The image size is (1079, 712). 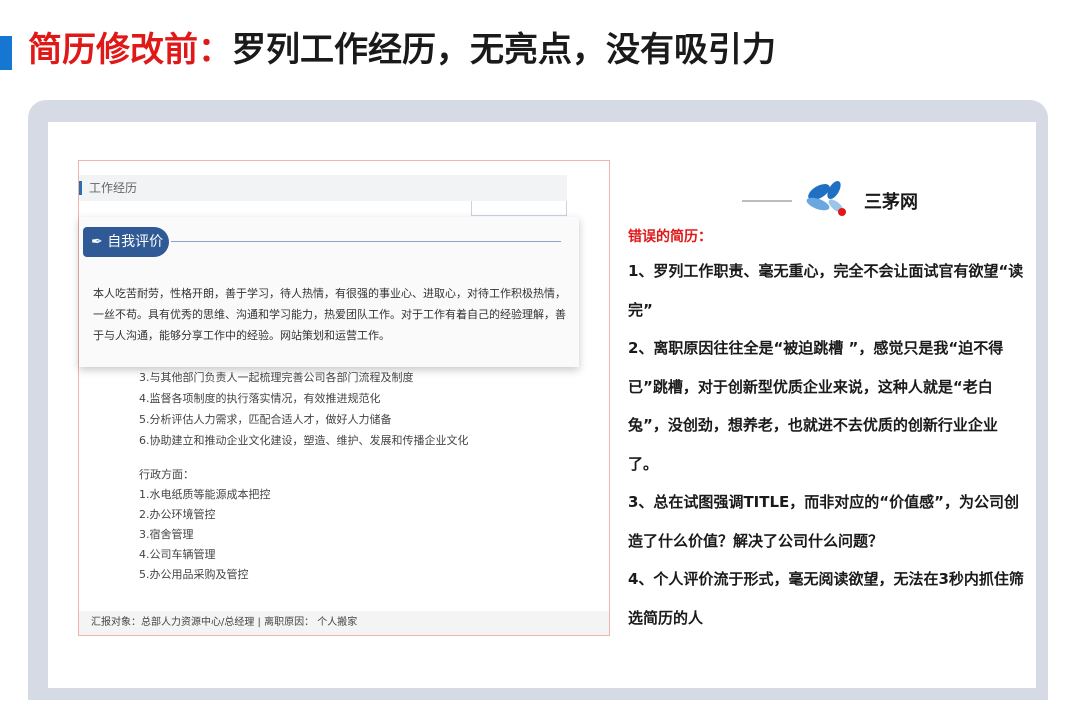 I want to click on list-item: 4.监督各项制度的执行落实情况，有效推进规范化, so click(x=260, y=398).